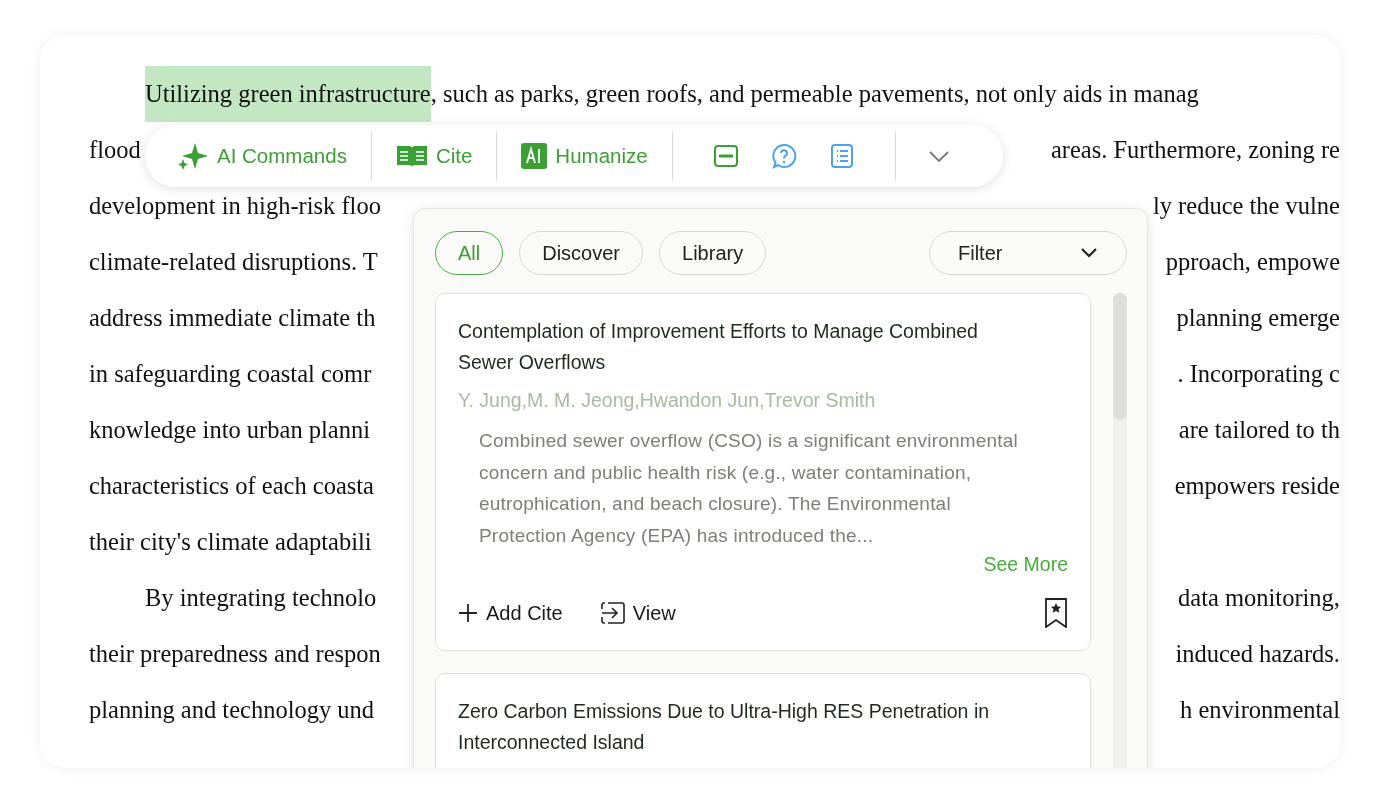  Describe the element at coordinates (230, 542) in the screenshot. I see `document-text: their city's climate adaptabili` at that location.